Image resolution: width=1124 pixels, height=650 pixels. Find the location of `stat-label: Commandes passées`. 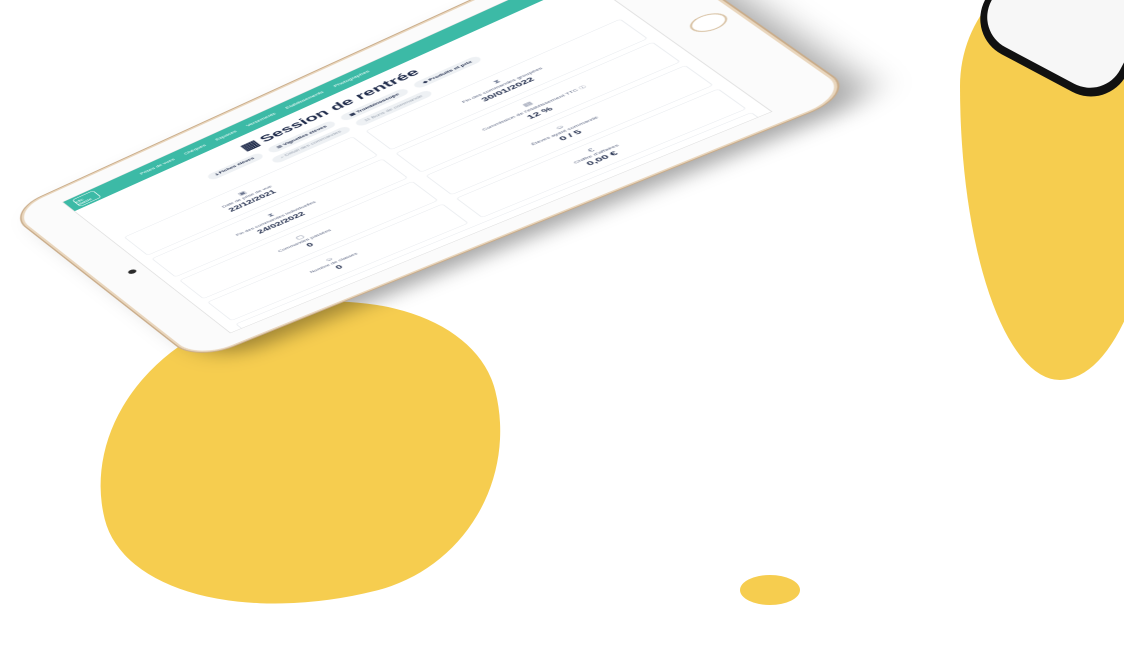

stat-label: Commandes passées is located at coordinates (305, 241).